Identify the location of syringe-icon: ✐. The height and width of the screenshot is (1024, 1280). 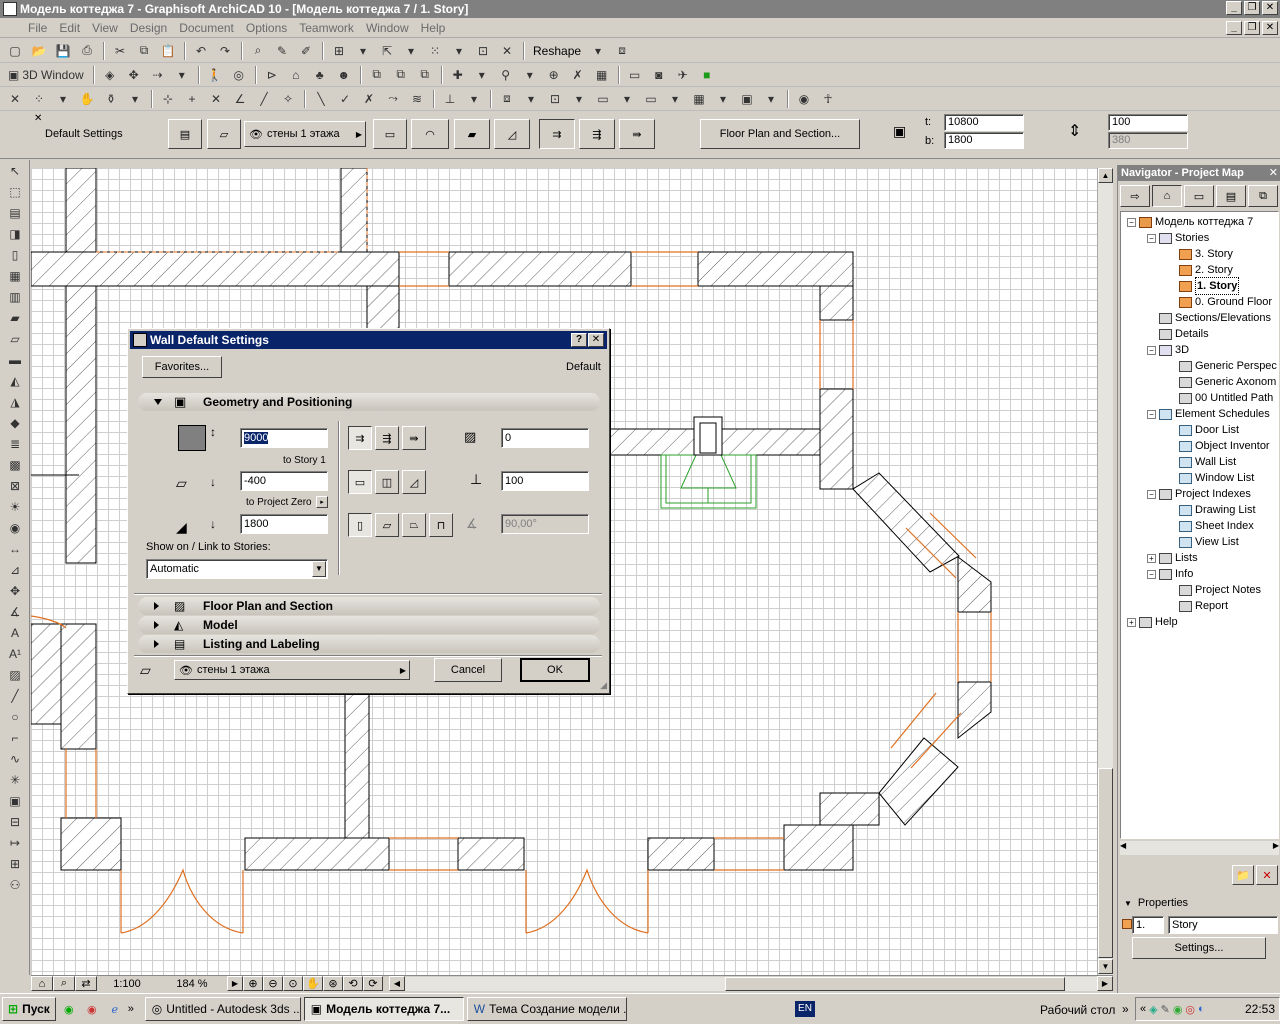
(306, 51).